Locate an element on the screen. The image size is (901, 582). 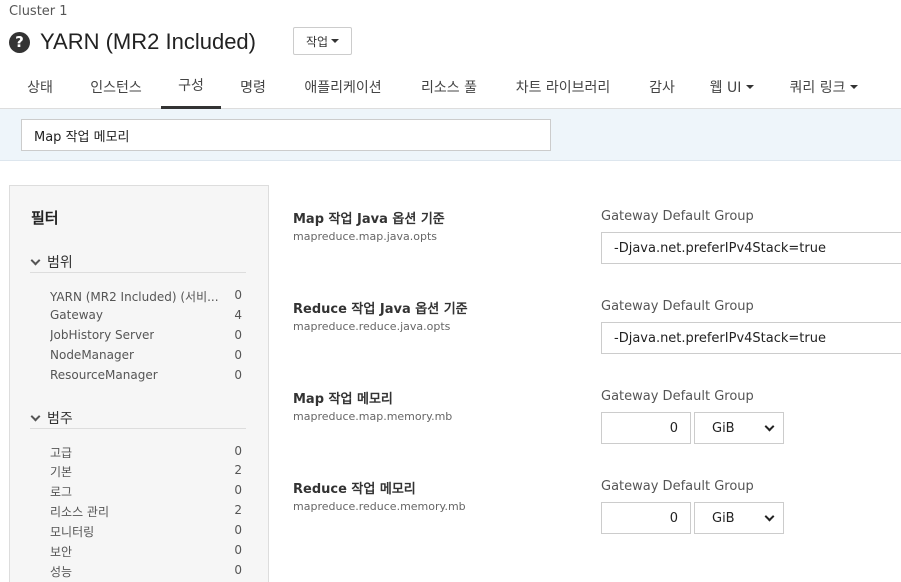
search-input is located at coordinates (286, 135).